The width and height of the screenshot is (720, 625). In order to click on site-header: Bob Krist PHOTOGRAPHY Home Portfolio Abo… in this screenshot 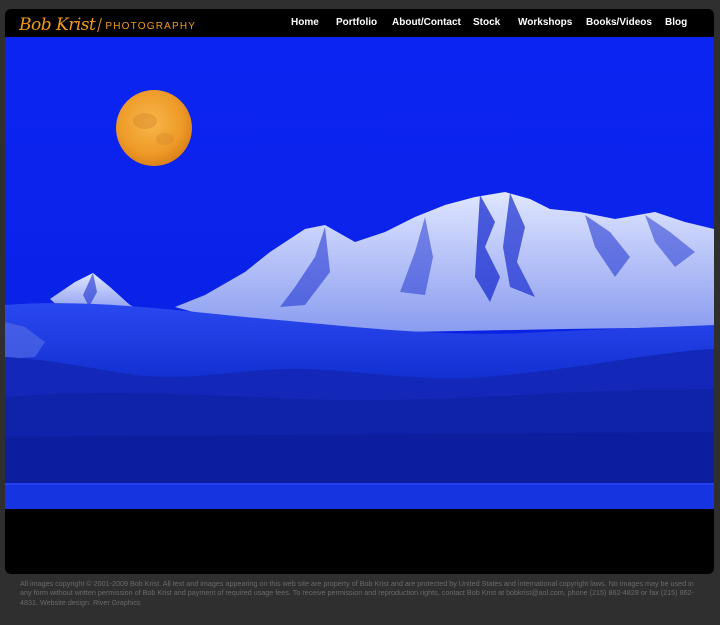, I will do `click(359, 23)`.